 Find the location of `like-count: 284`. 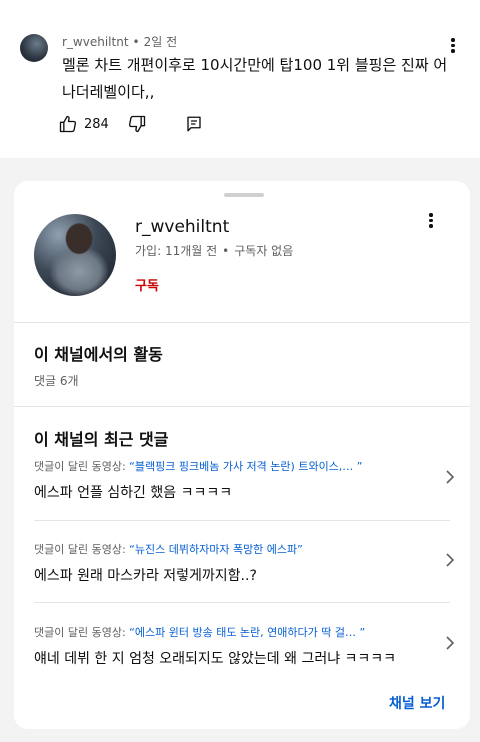

like-count: 284 is located at coordinates (96, 124).